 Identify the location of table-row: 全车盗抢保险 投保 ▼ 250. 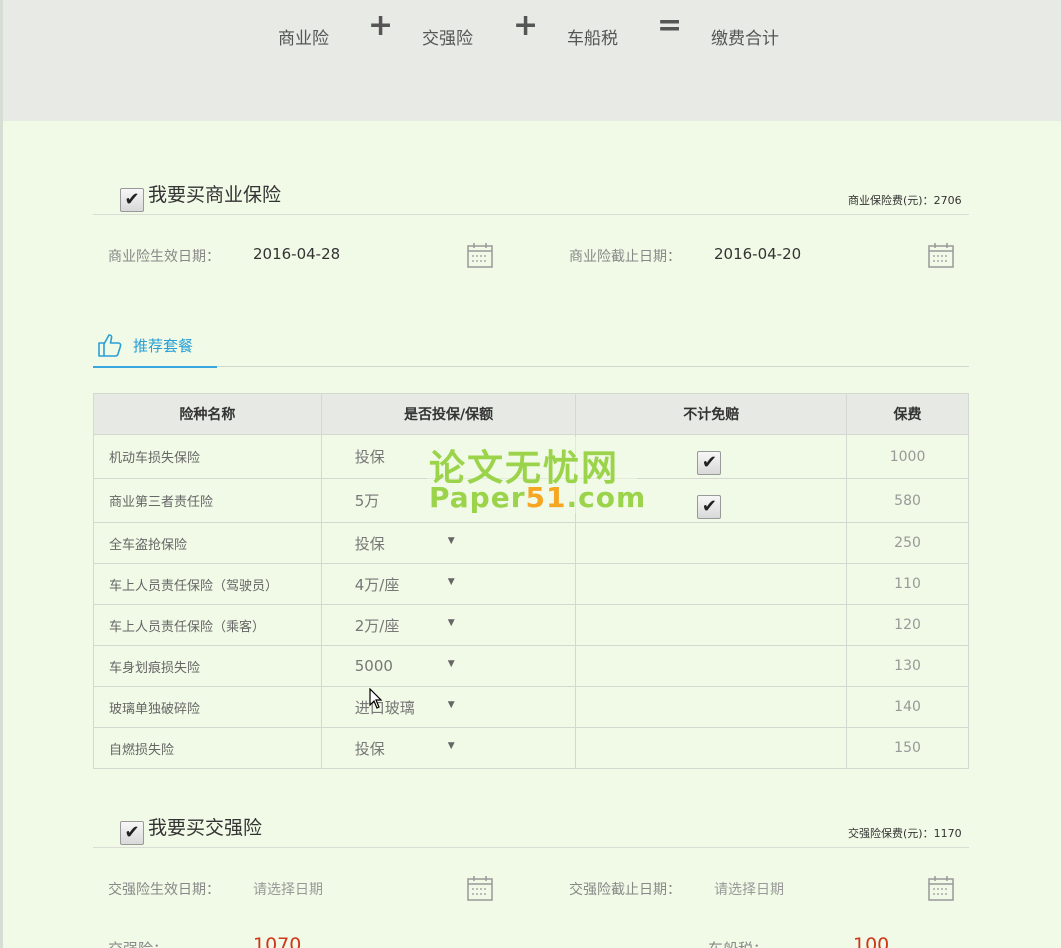
(531, 543).